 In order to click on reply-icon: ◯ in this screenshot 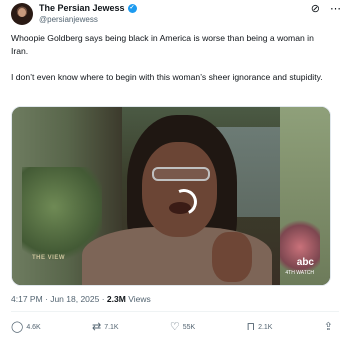, I will do `click(17, 326)`.